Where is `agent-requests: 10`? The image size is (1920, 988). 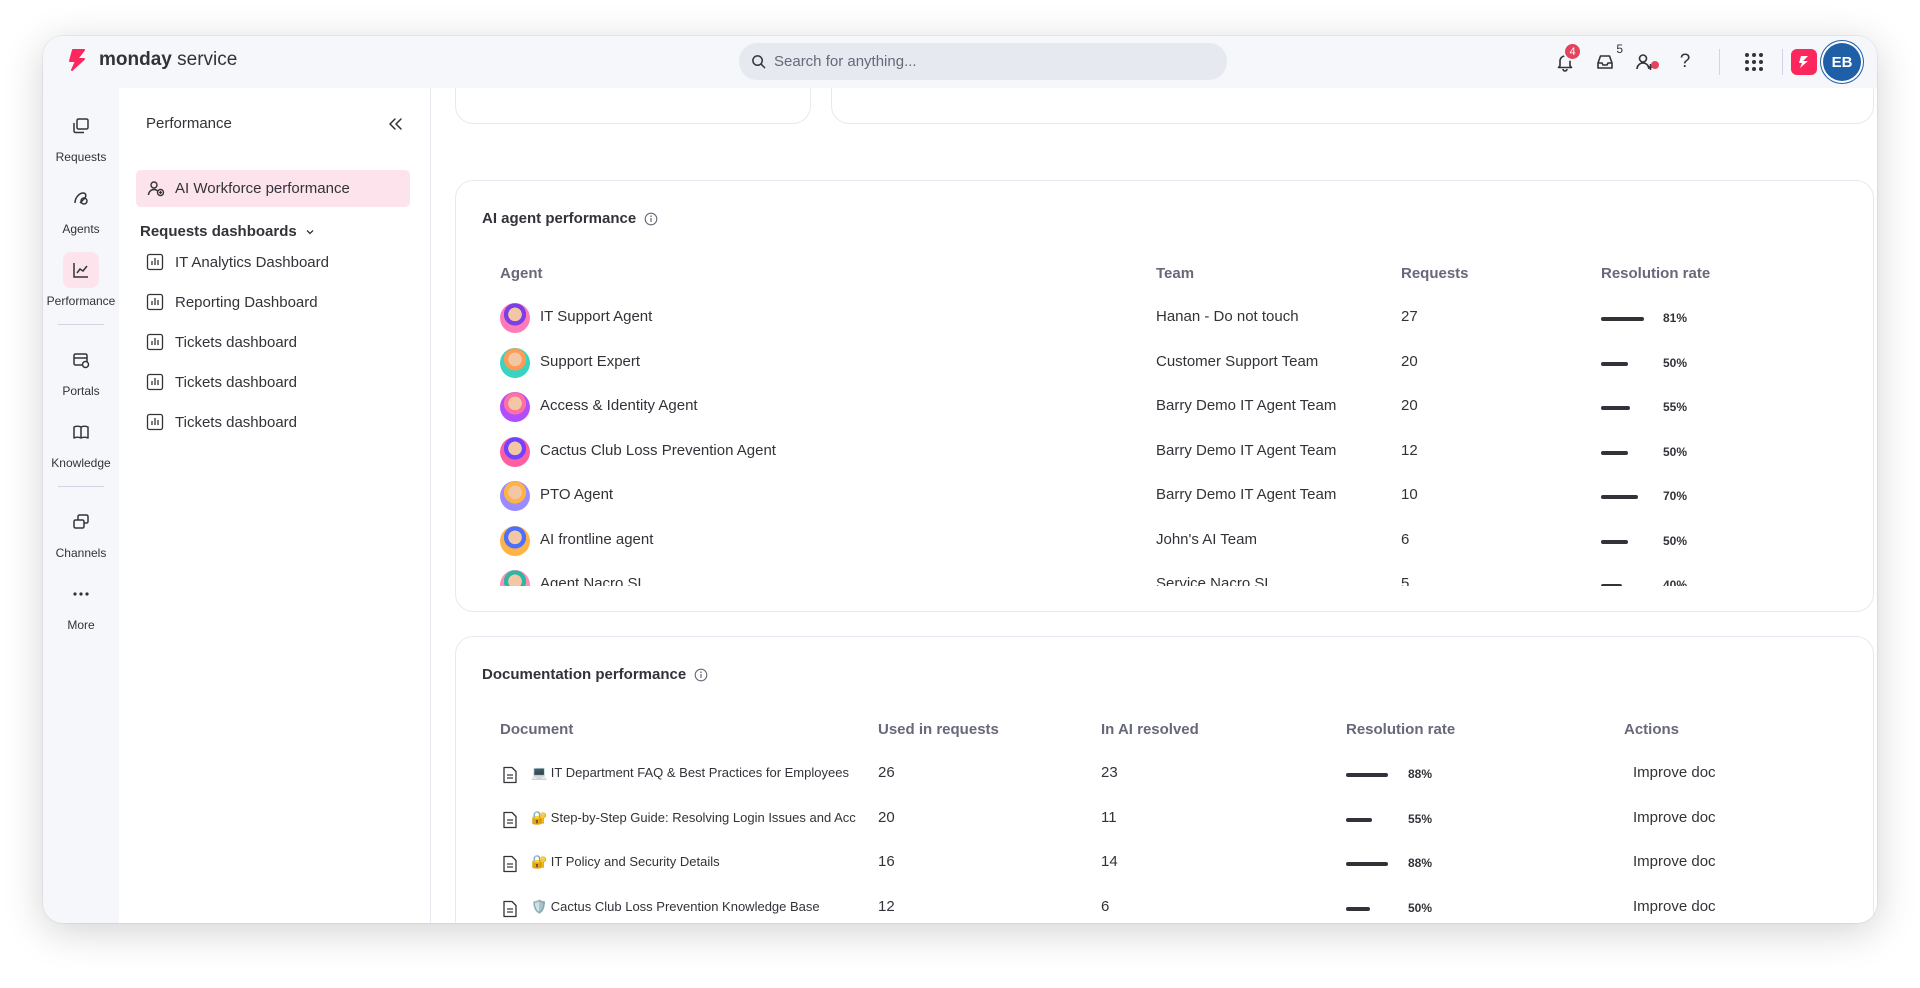 agent-requests: 10 is located at coordinates (1409, 494).